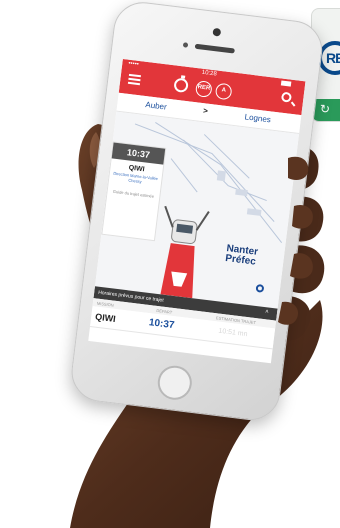 Image resolution: width=340 pixels, height=528 pixels. Describe the element at coordinates (295, 240) in the screenshot. I see `fingertips` at that location.